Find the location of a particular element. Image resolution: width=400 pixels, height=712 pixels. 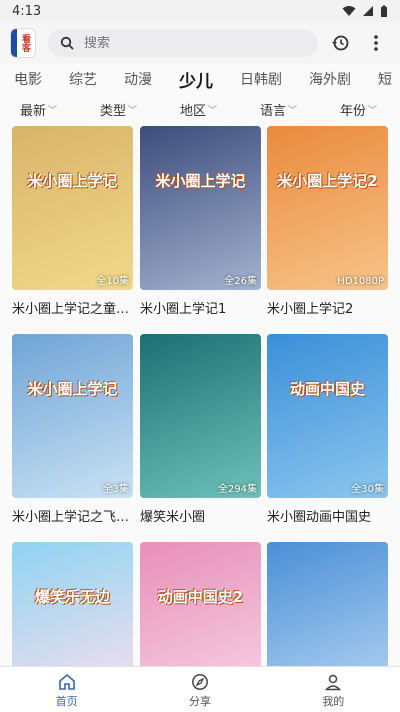

nav-home: 首页 is located at coordinates (66, 689).